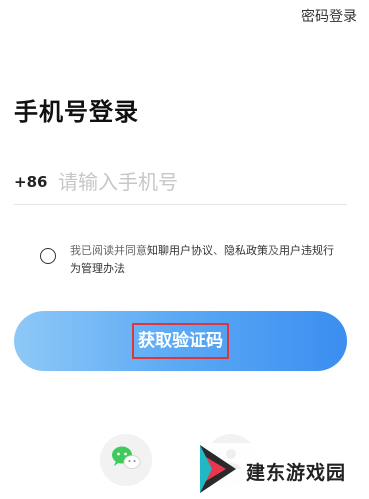 The height and width of the screenshot is (499, 369). Describe the element at coordinates (218, 471) in the screenshot. I see `watermark-logo-icon` at that location.